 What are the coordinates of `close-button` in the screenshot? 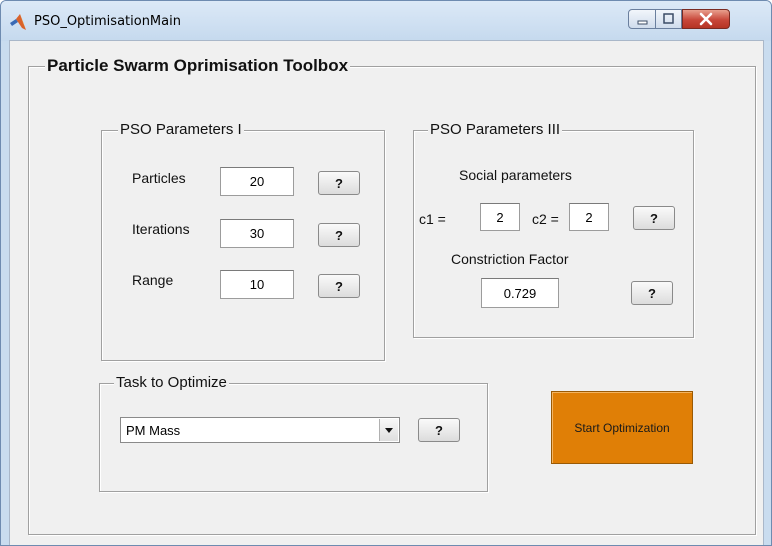 It's located at (706, 19).